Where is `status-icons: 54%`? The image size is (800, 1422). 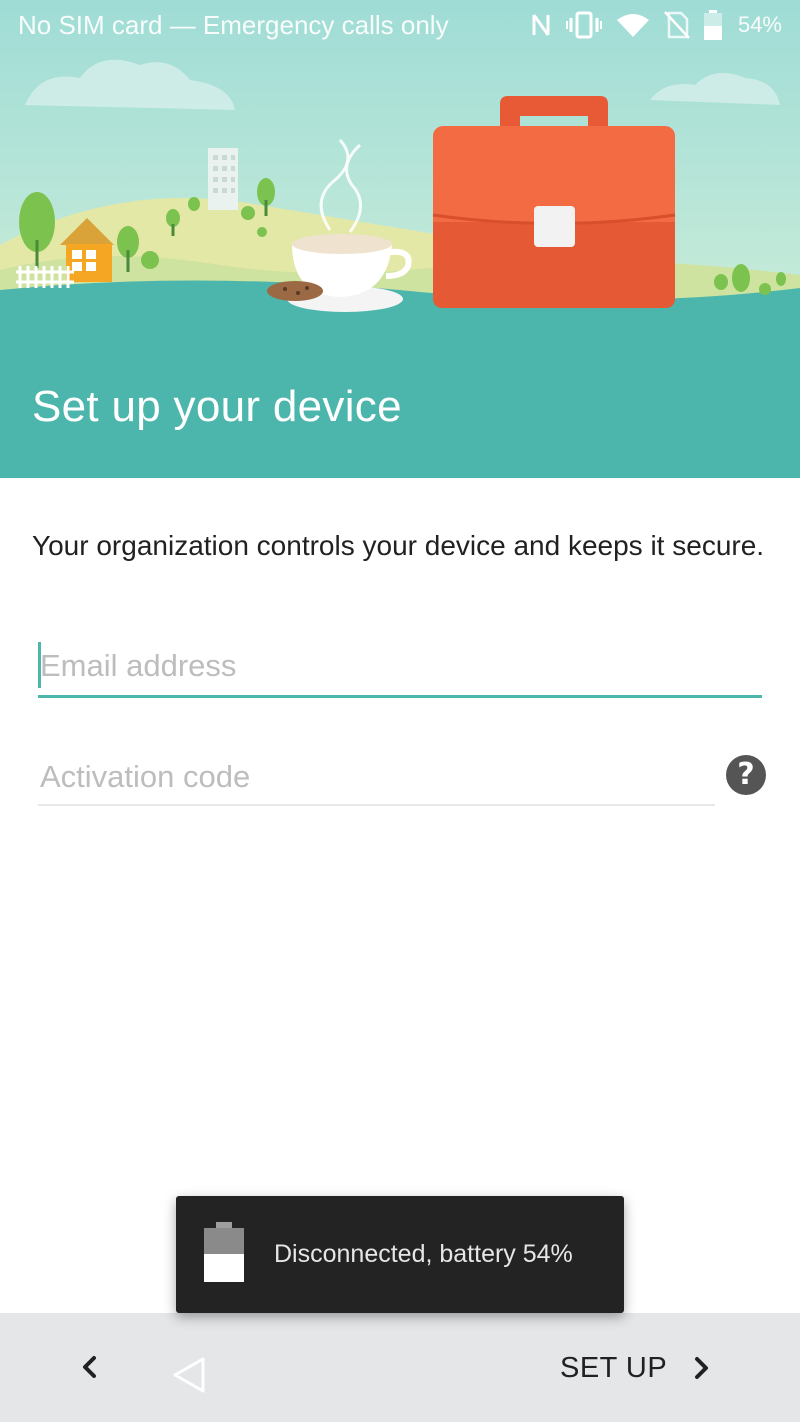 status-icons: 54% is located at coordinates (656, 25).